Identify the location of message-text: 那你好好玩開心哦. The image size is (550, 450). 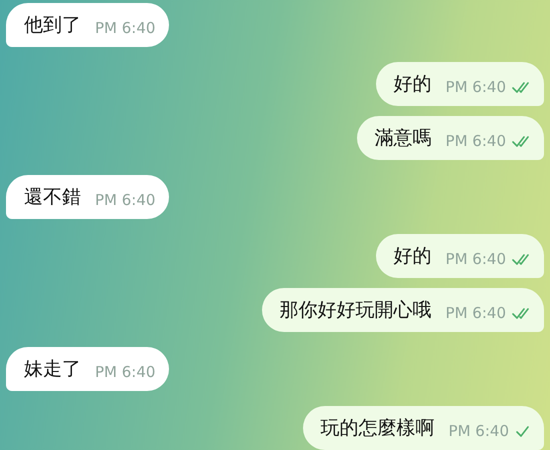
(356, 310).